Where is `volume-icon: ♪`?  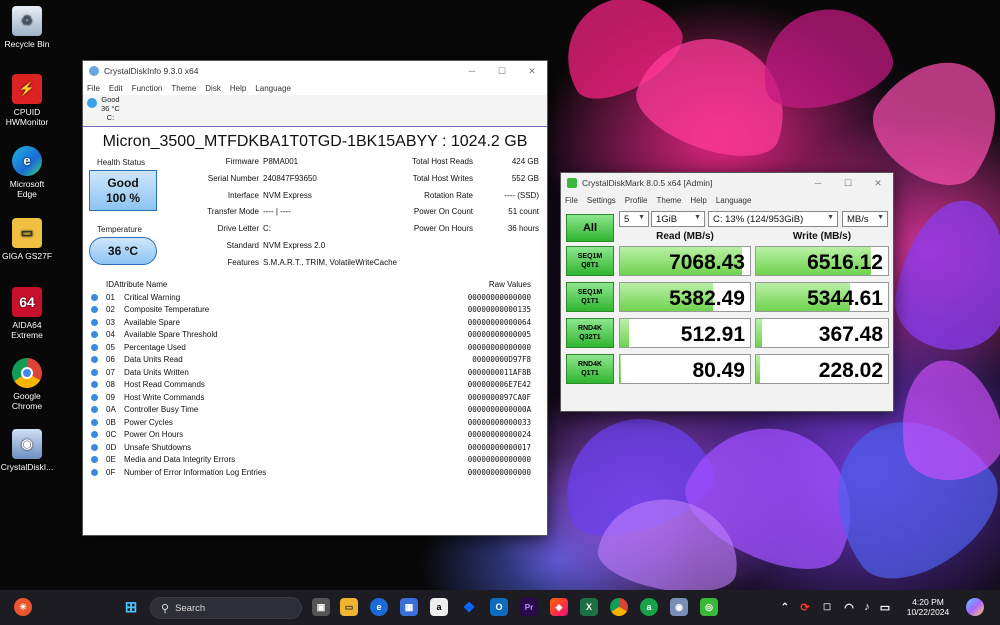 volume-icon: ♪ is located at coordinates (867, 607).